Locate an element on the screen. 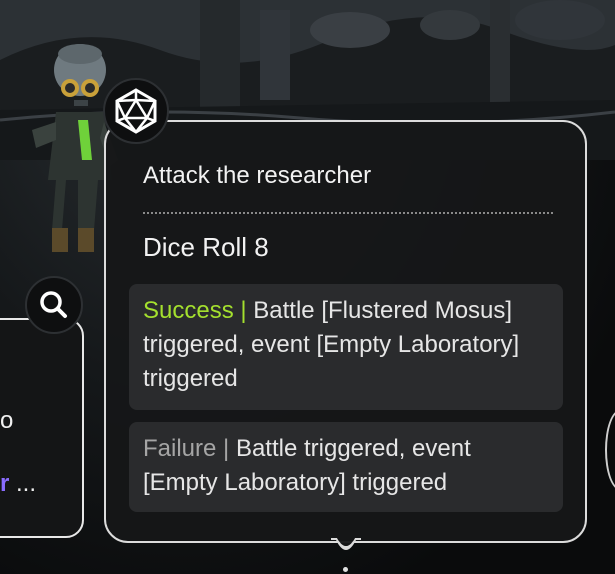 This screenshot has height=574, width=615. dice-roll-result: Dice Roll 8 is located at coordinates (206, 247).